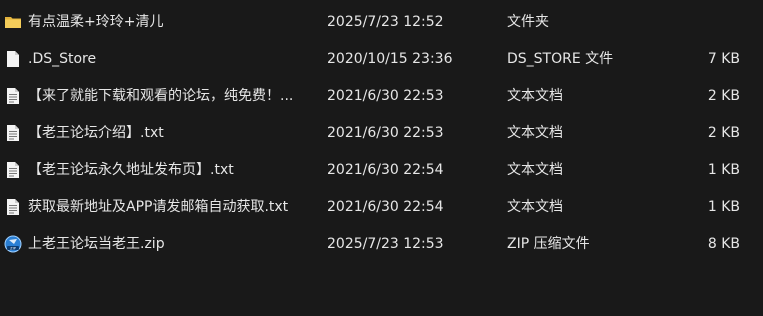 This screenshot has height=316, width=763. Describe the element at coordinates (13, 59) in the screenshot. I see `blank-file-icon` at that location.